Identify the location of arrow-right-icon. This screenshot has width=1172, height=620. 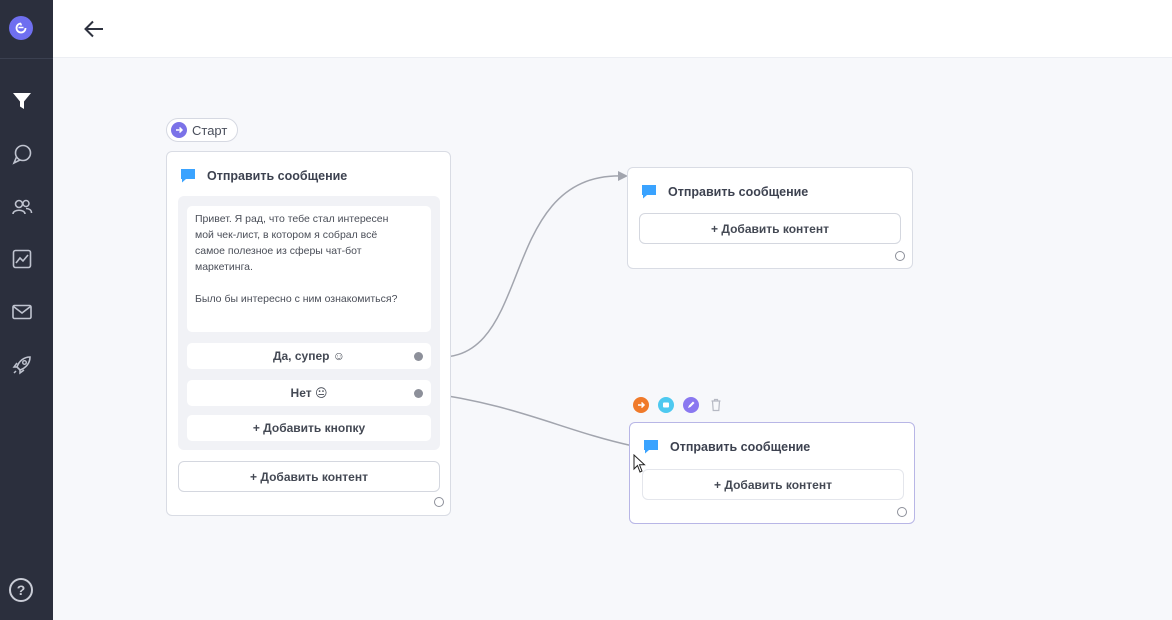
(641, 404).